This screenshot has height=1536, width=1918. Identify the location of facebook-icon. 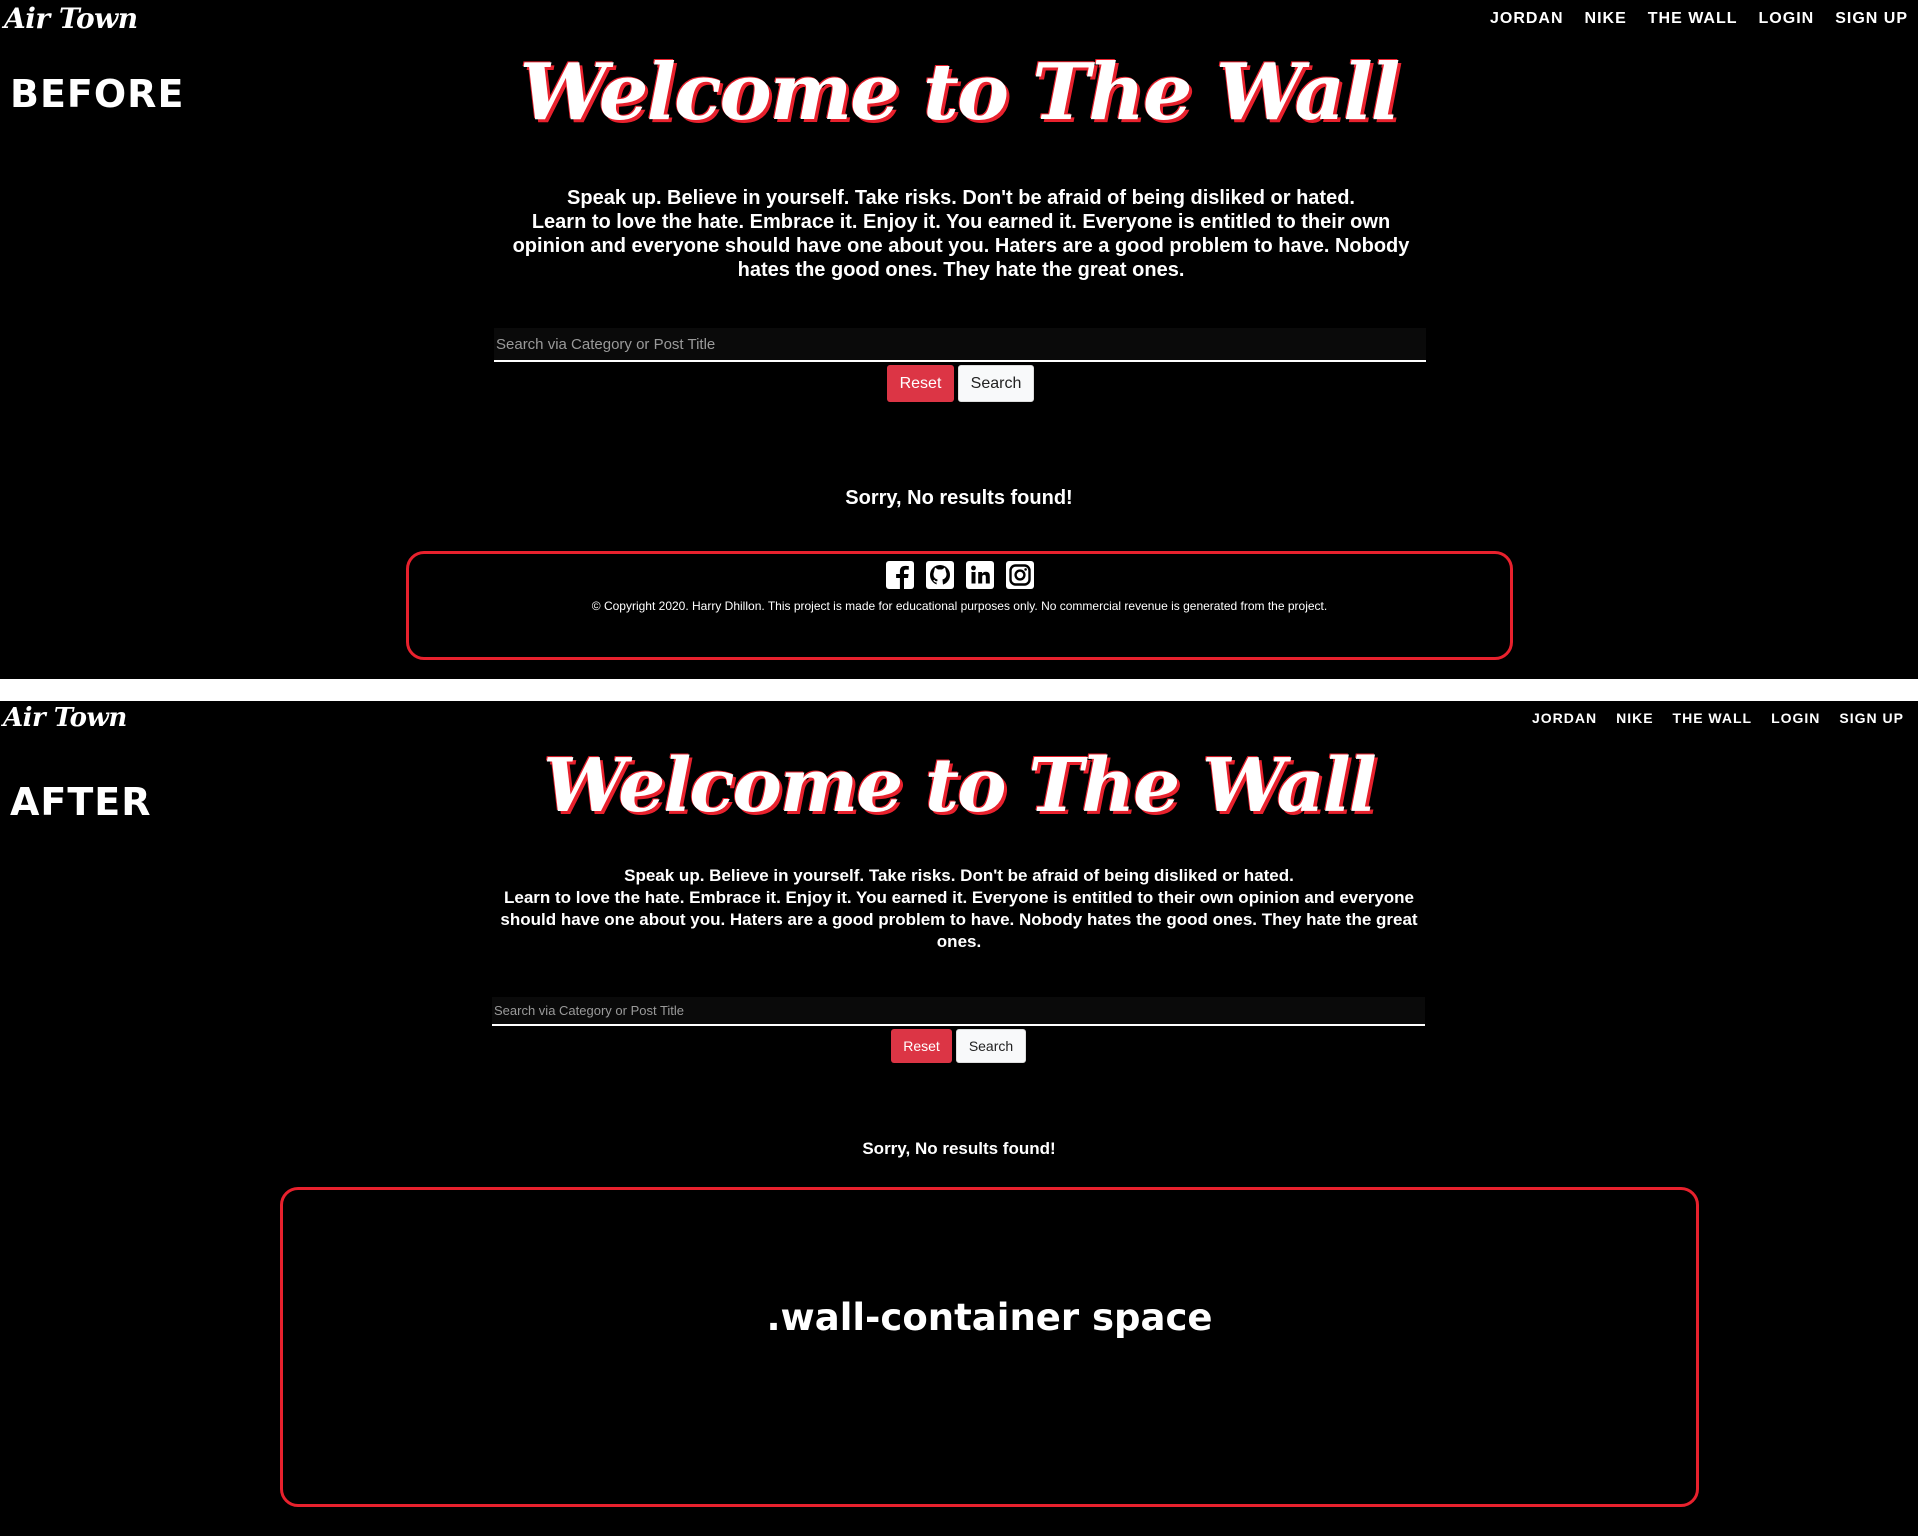
(900, 575).